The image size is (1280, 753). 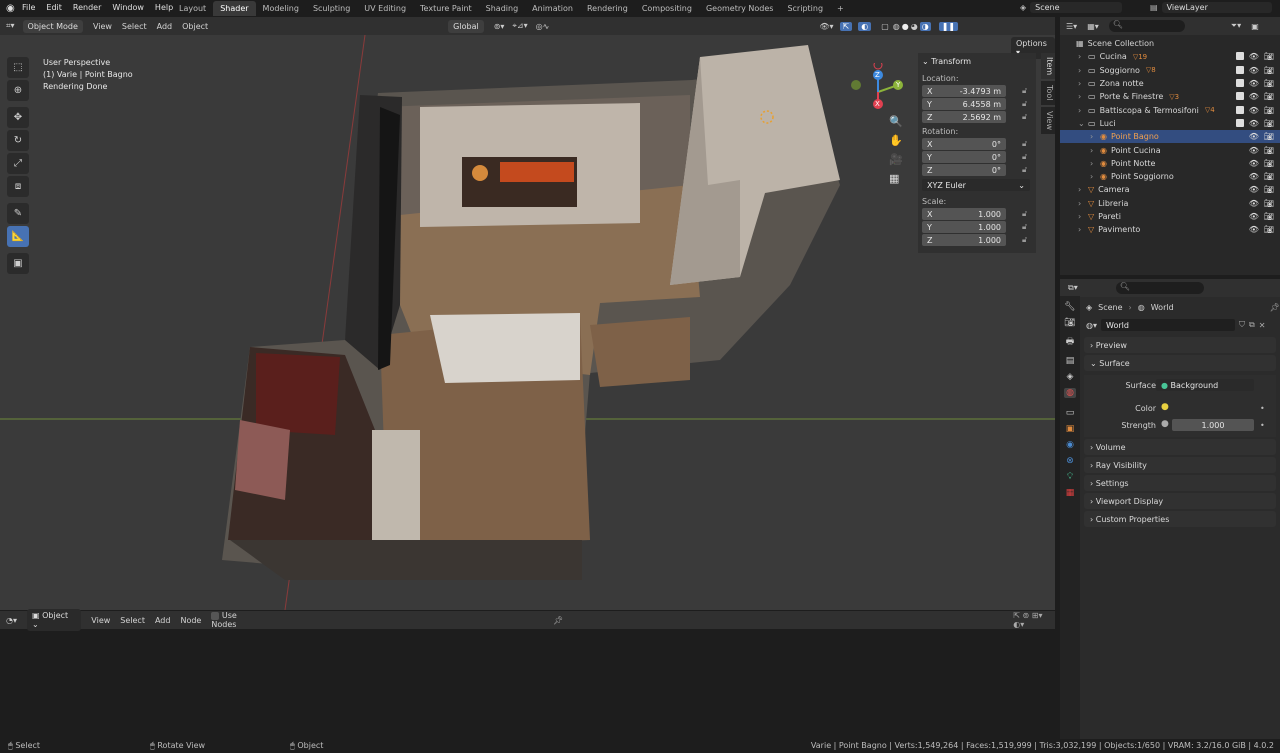 What do you see at coordinates (558, 620) in the screenshot?
I see `pin-icon: 📌︎` at bounding box center [558, 620].